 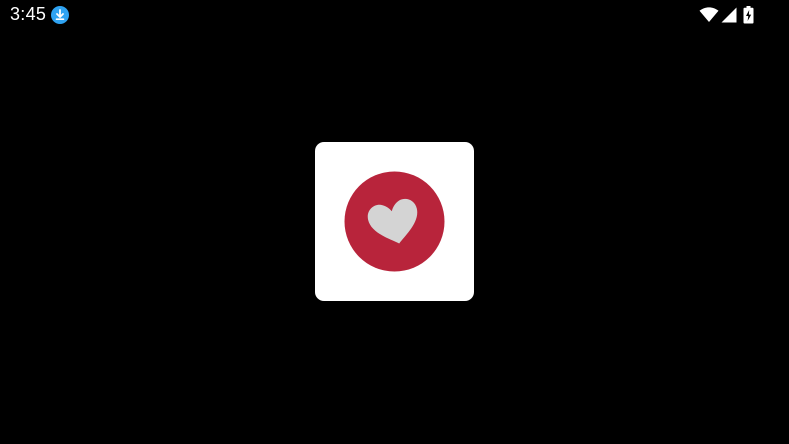 I want to click on app-logo-card, so click(x=394, y=221).